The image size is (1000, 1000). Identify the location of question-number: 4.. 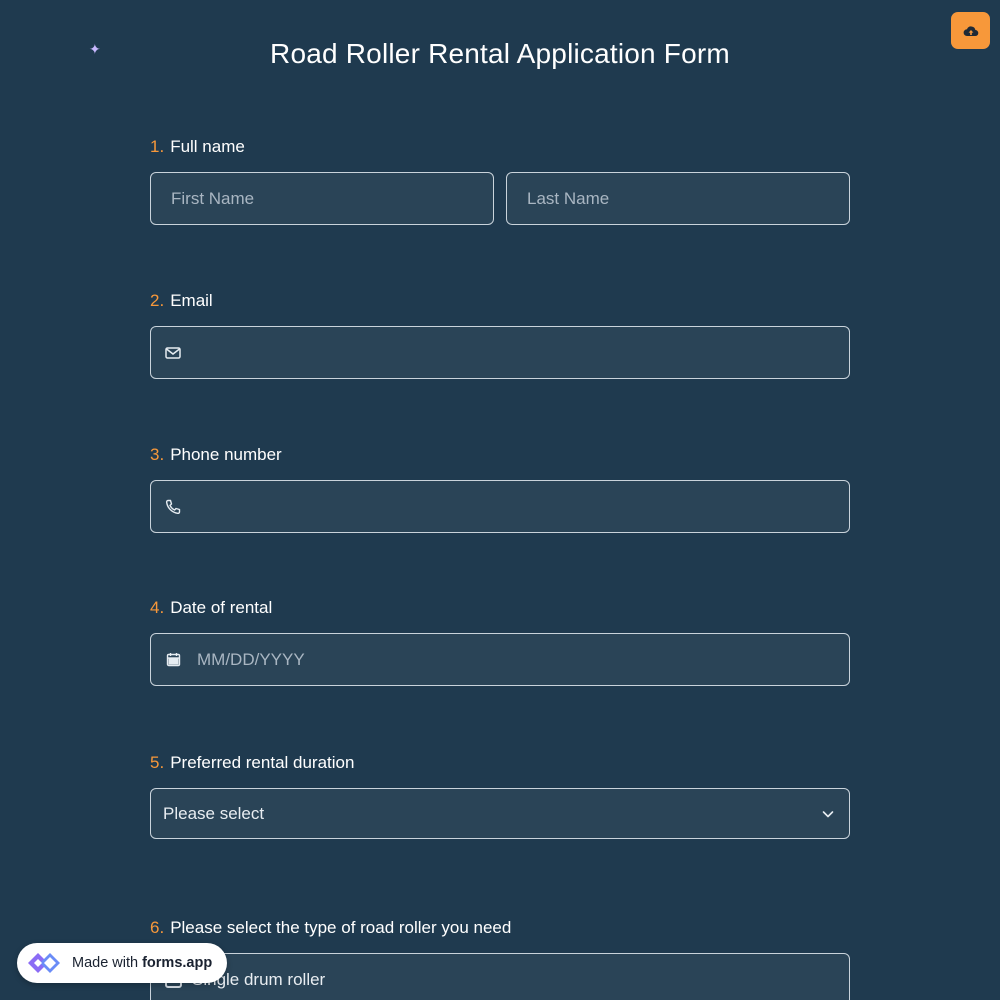
(157, 607).